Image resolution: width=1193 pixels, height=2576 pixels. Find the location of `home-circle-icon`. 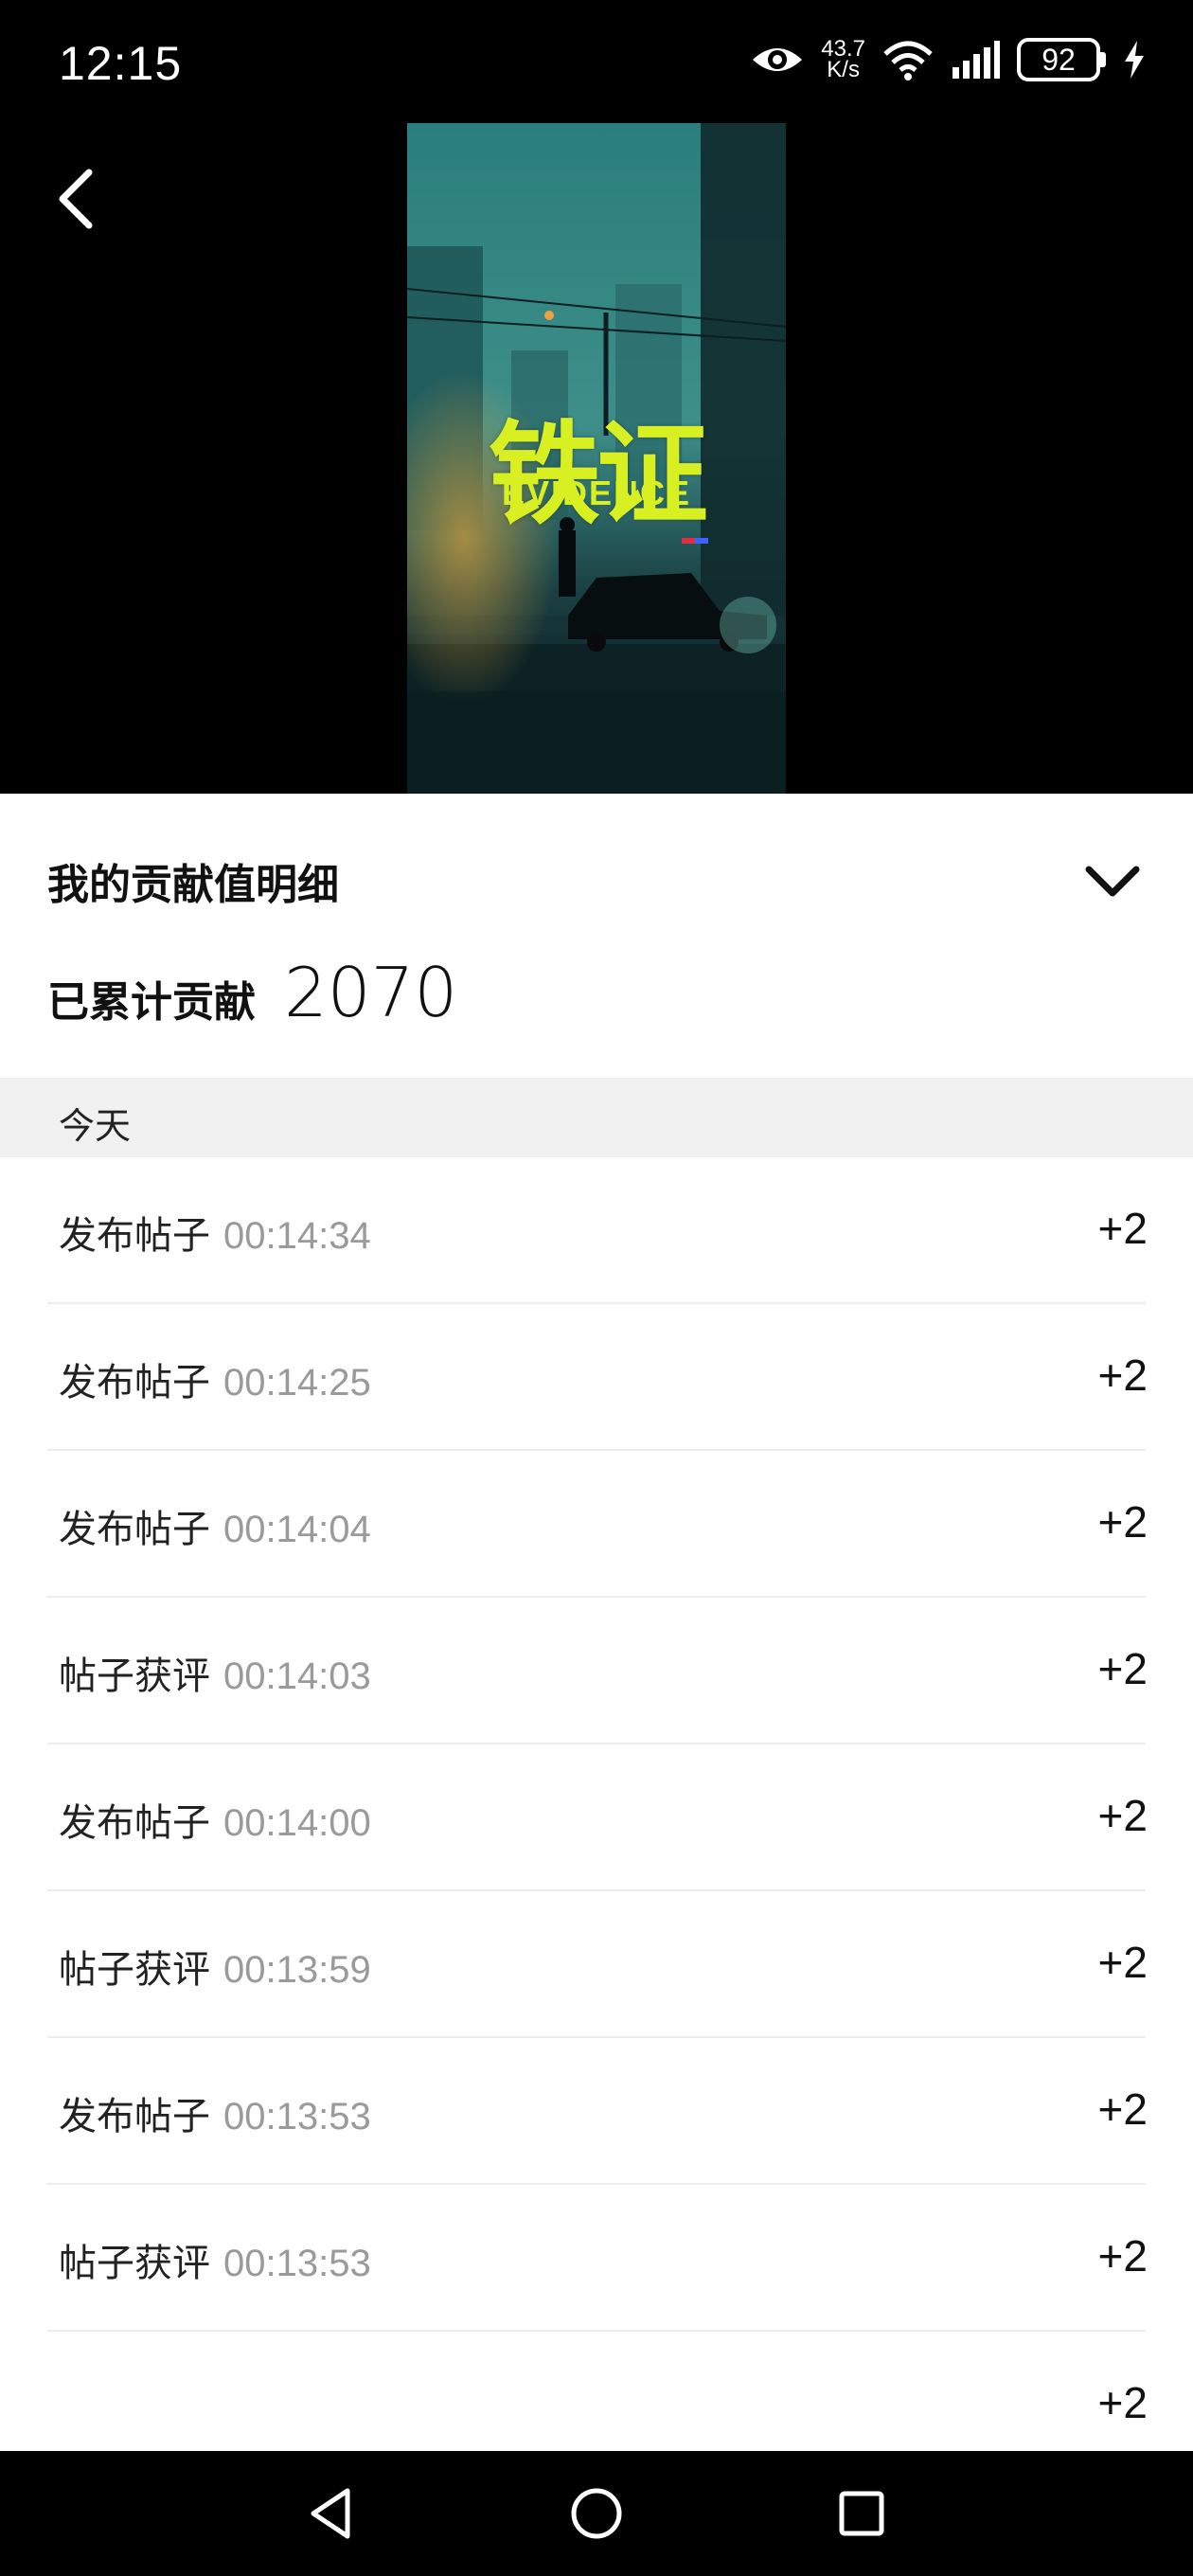

home-circle-icon is located at coordinates (596, 2513).